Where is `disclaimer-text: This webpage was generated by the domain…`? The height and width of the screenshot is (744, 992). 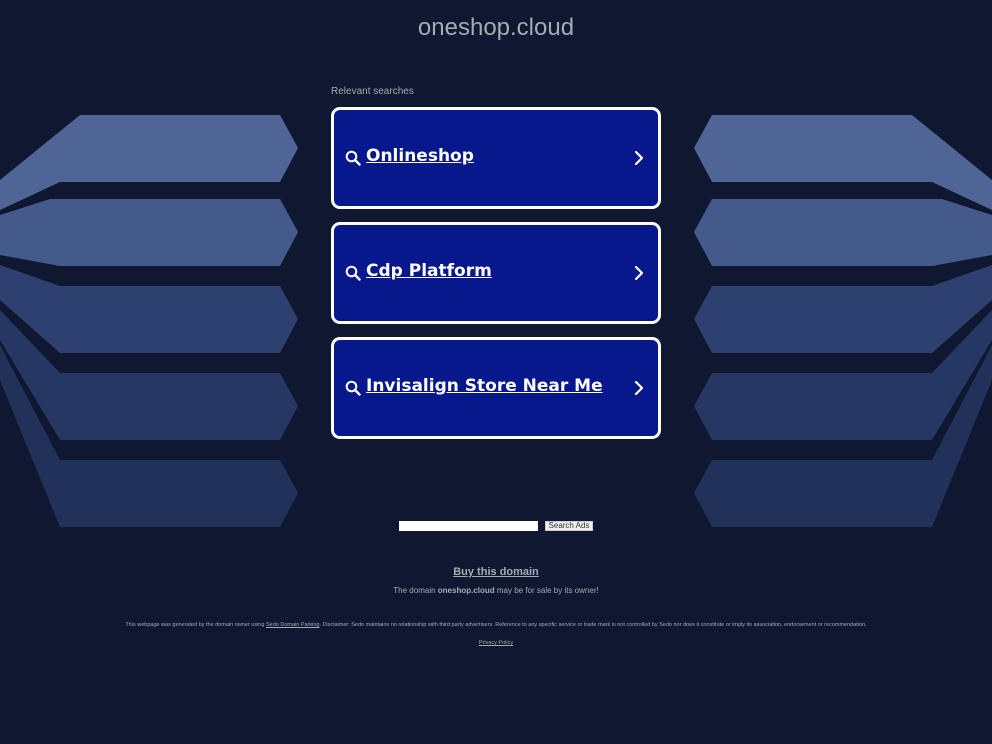 disclaimer-text: This webpage was generated by the domain… is located at coordinates (496, 625).